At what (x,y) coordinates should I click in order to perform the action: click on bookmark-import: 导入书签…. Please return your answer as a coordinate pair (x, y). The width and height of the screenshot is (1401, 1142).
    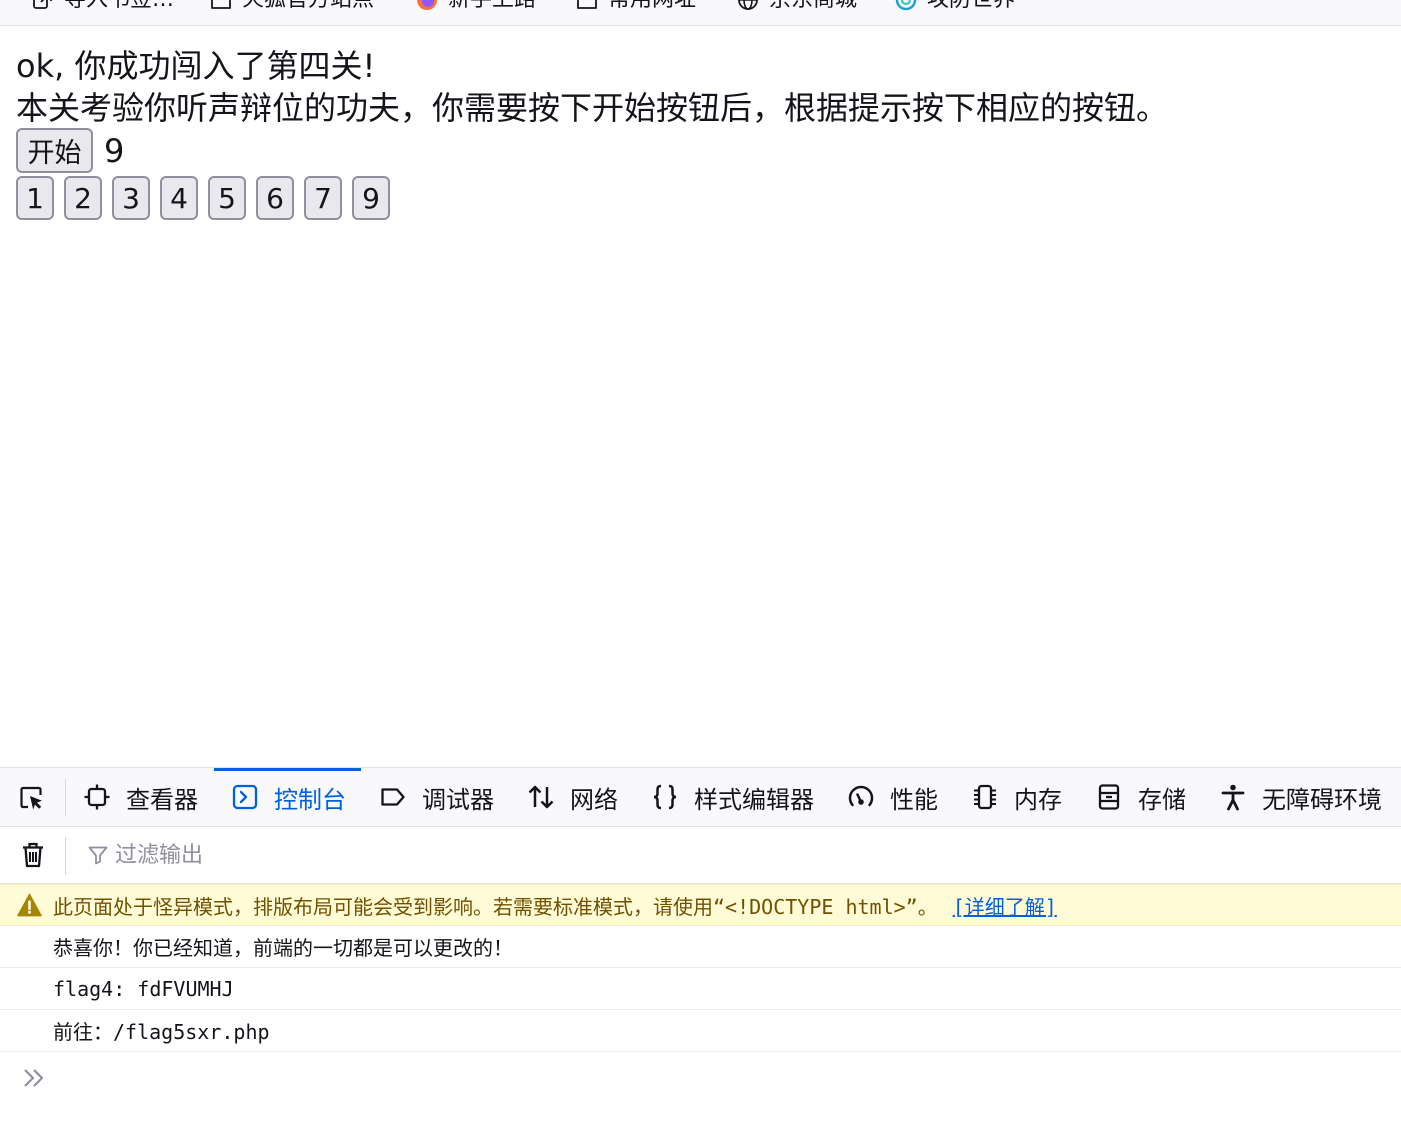
    Looking at the image, I should click on (103, 7).